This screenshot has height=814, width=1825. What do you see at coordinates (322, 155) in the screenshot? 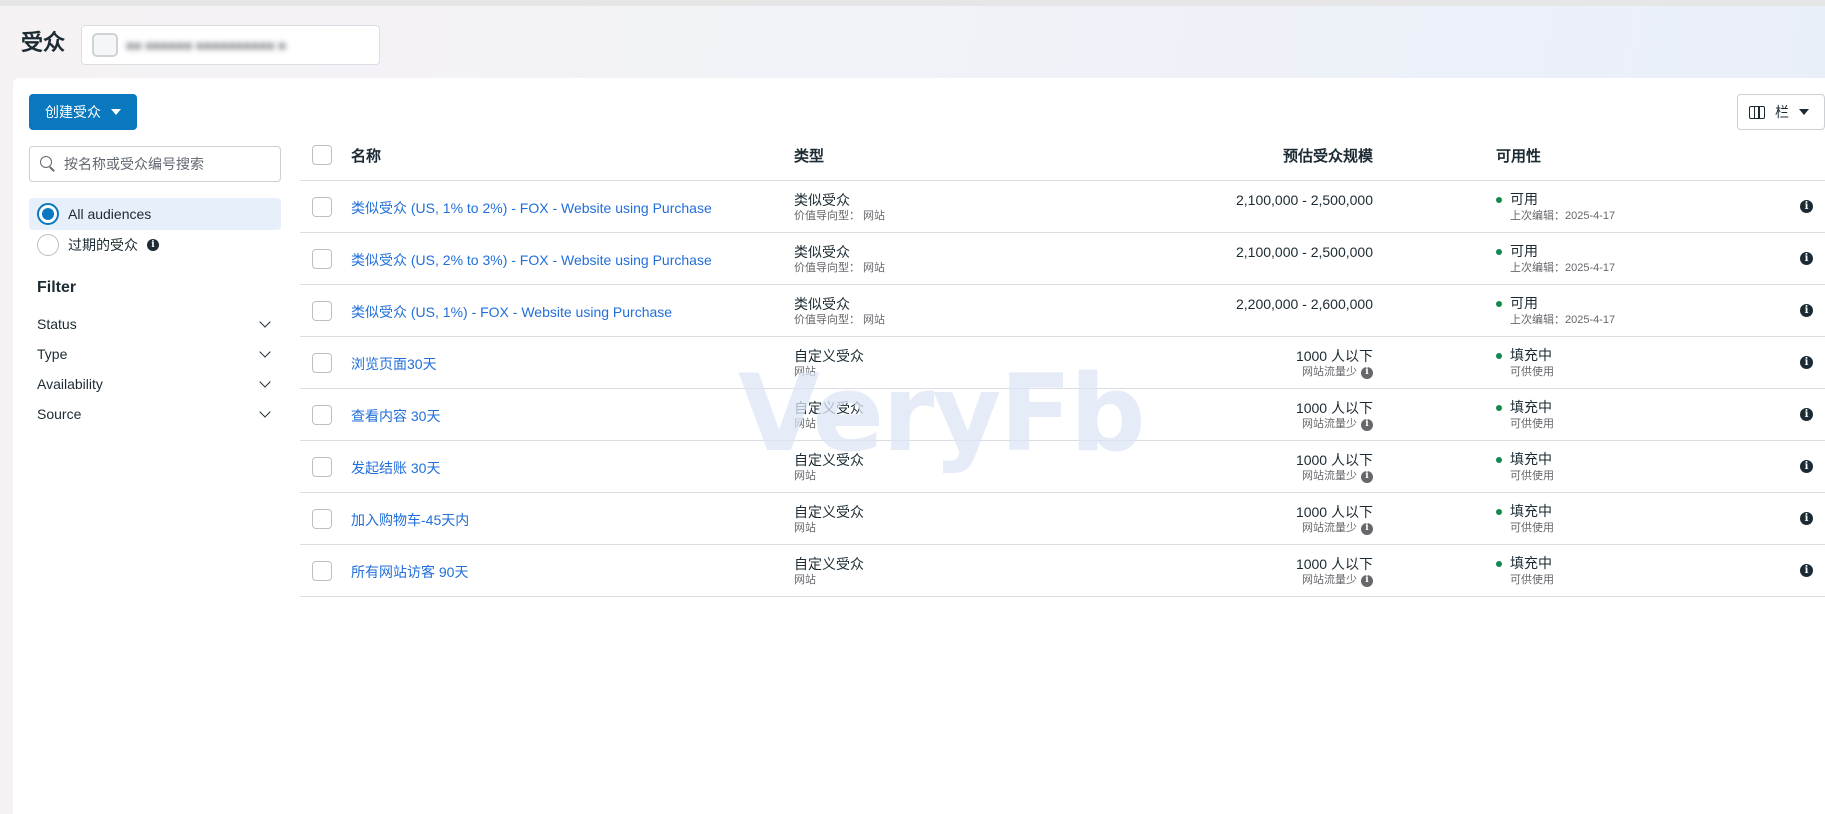
I see `select-all-checkbox` at bounding box center [322, 155].